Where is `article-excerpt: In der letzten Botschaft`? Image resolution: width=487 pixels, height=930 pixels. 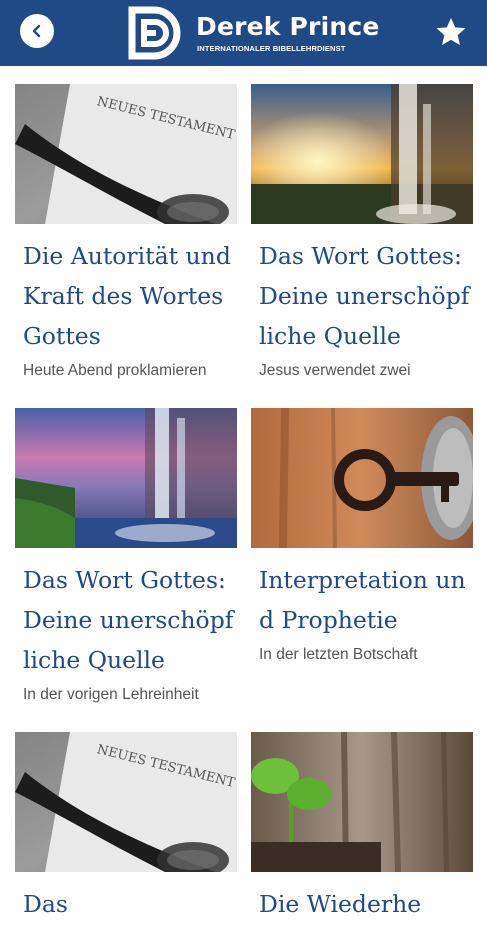 article-excerpt: In der letzten Botschaft is located at coordinates (338, 654).